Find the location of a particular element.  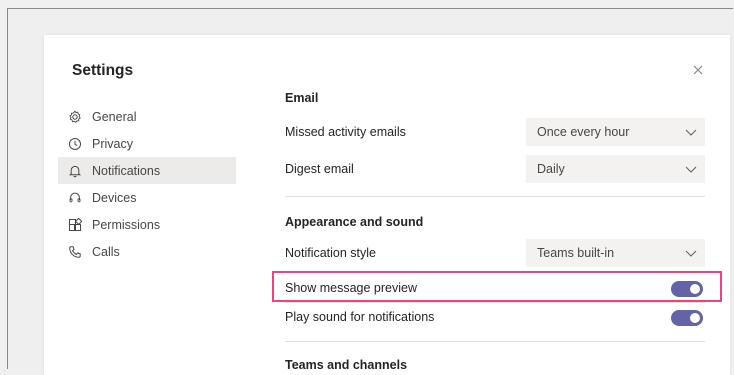

apps-icon is located at coordinates (75, 224).